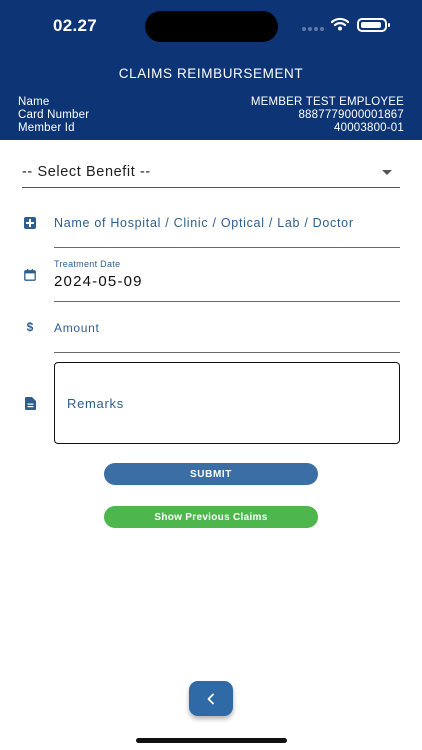 The image size is (422, 750). What do you see at coordinates (211, 102) in the screenshot?
I see `member-name-row: Name MEMBER TEST EMPLOYEE` at bounding box center [211, 102].